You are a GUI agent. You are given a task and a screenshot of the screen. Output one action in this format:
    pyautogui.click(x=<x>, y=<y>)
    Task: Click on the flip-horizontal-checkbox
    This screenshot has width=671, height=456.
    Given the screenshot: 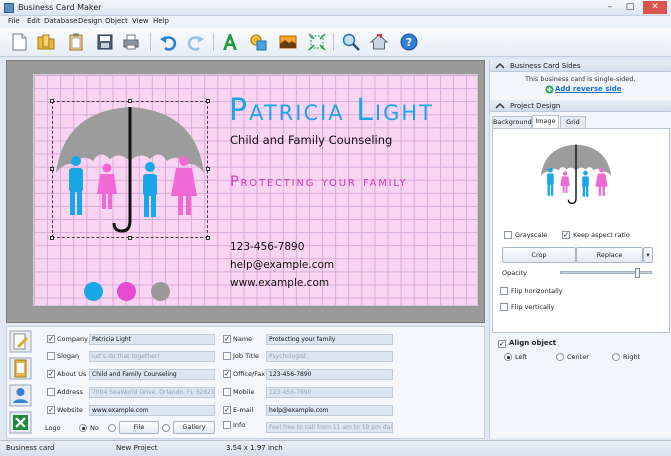 What is the action you would take?
    pyautogui.click(x=504, y=291)
    